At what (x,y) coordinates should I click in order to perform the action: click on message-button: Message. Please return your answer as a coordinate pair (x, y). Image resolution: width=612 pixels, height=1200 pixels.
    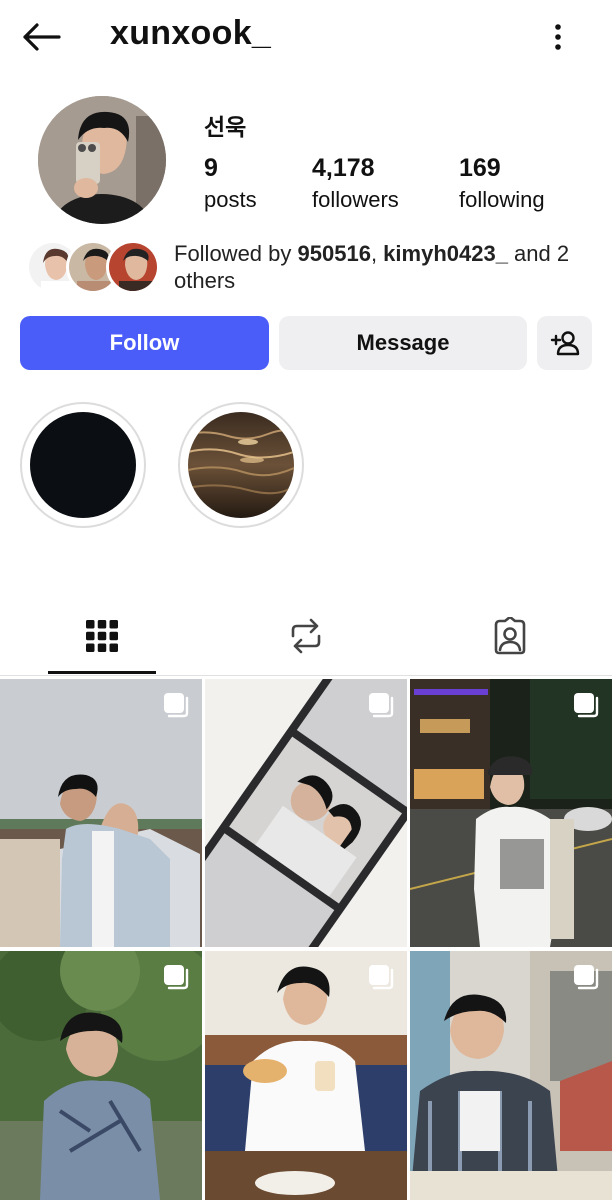
    Looking at the image, I should click on (403, 343).